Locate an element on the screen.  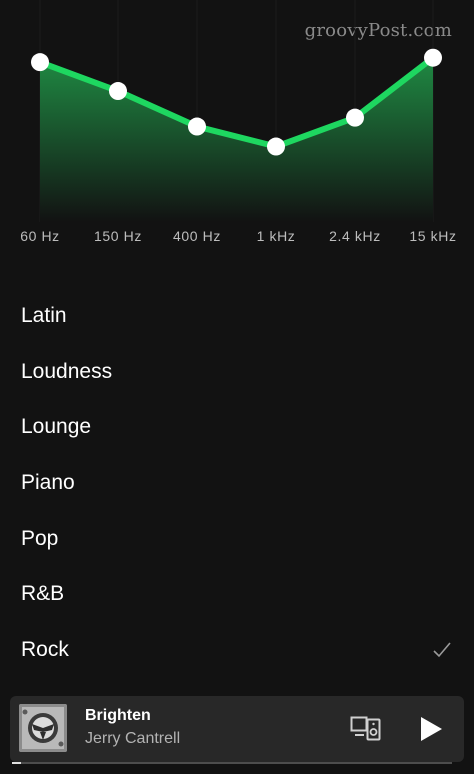
play-button is located at coordinates (430, 729).